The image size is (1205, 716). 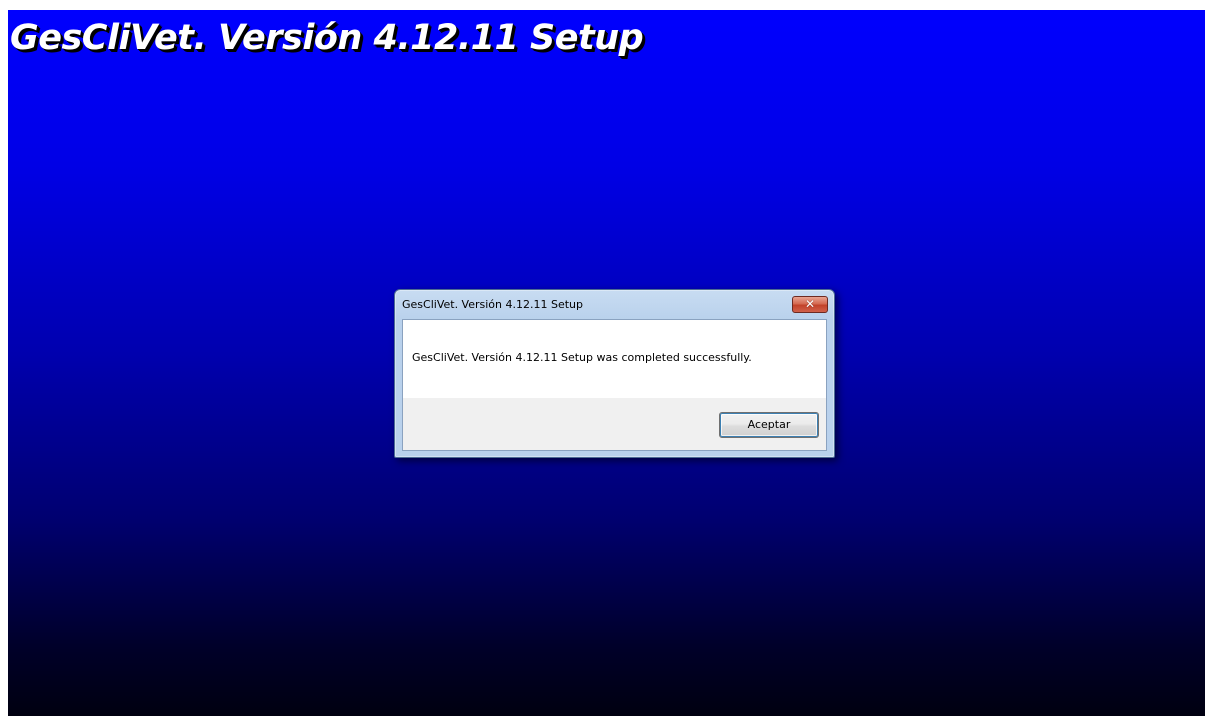 I want to click on close-button: ✕, so click(x=810, y=304).